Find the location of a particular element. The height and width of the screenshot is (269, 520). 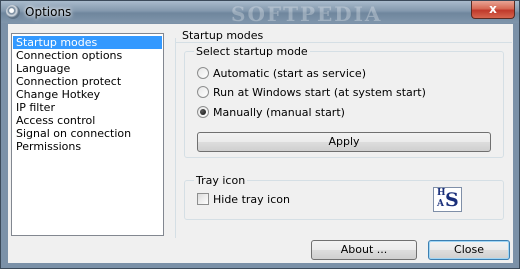

list-item-change-hotkey: Change Hotkey is located at coordinates (87, 94).